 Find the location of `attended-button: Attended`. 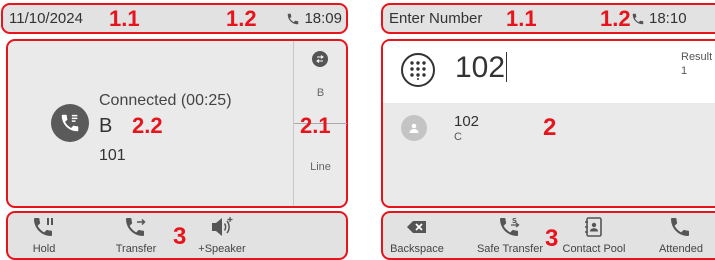

attended-button: Attended is located at coordinates (681, 235).